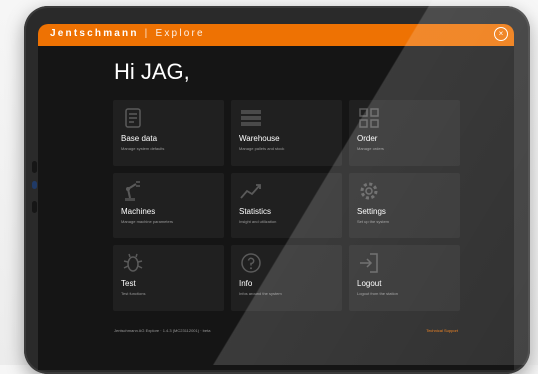  What do you see at coordinates (34, 185) in the screenshot?
I see `camera-dot` at bounding box center [34, 185].